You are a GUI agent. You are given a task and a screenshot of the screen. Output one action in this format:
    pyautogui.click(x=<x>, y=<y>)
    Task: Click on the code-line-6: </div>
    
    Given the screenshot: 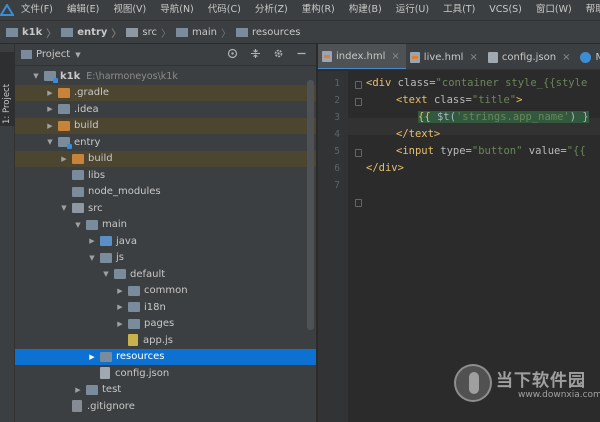 What is the action you would take?
    pyautogui.click(x=385, y=168)
    